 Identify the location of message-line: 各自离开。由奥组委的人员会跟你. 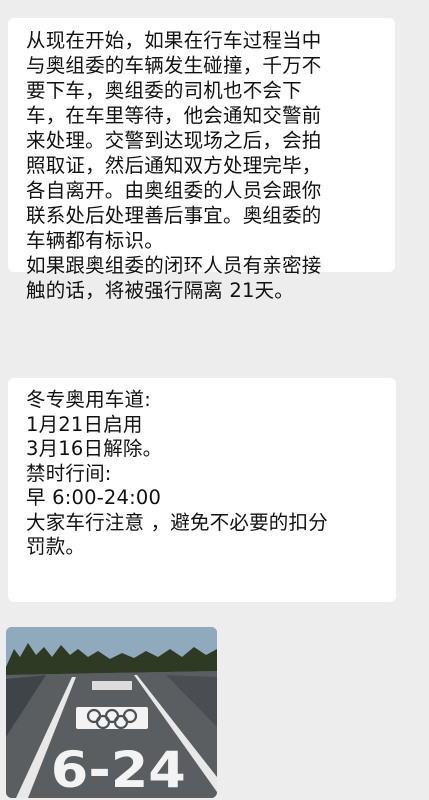
(174, 190).